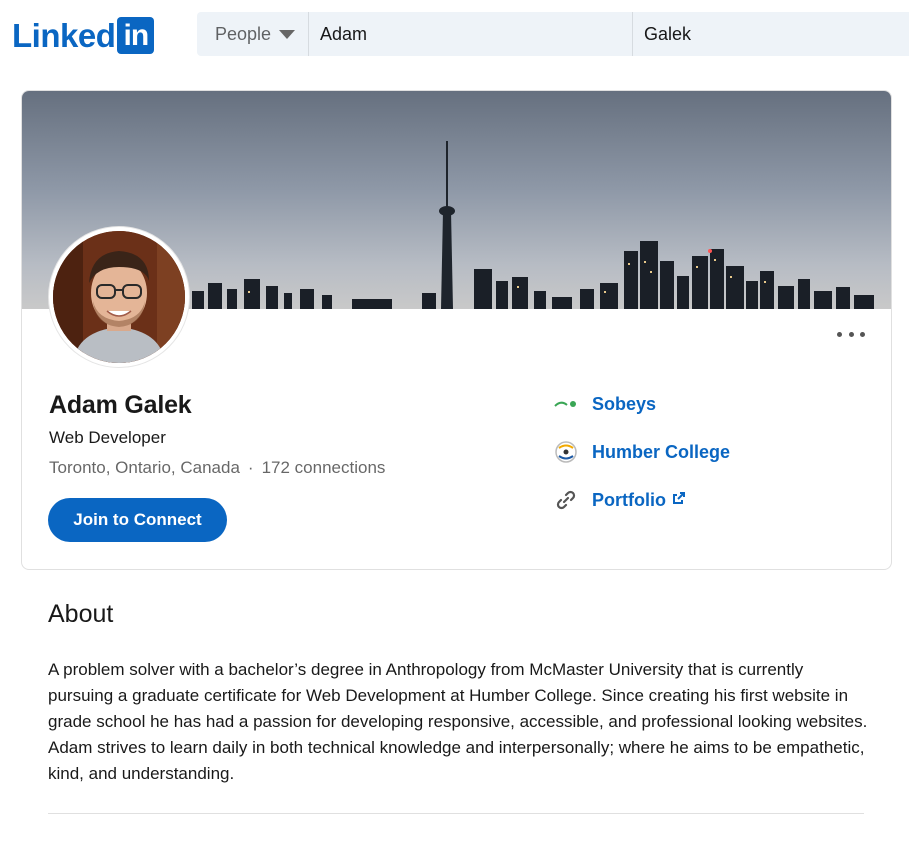  I want to click on top-bar: Linked in People, so click(454, 35).